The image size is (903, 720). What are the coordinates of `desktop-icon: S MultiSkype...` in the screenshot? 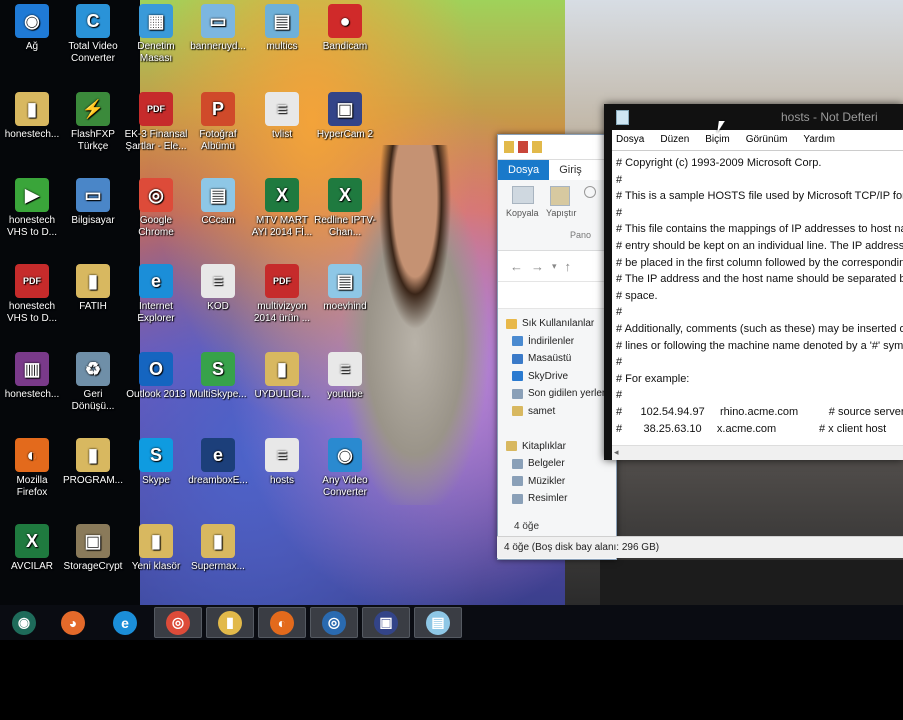 It's located at (218, 376).